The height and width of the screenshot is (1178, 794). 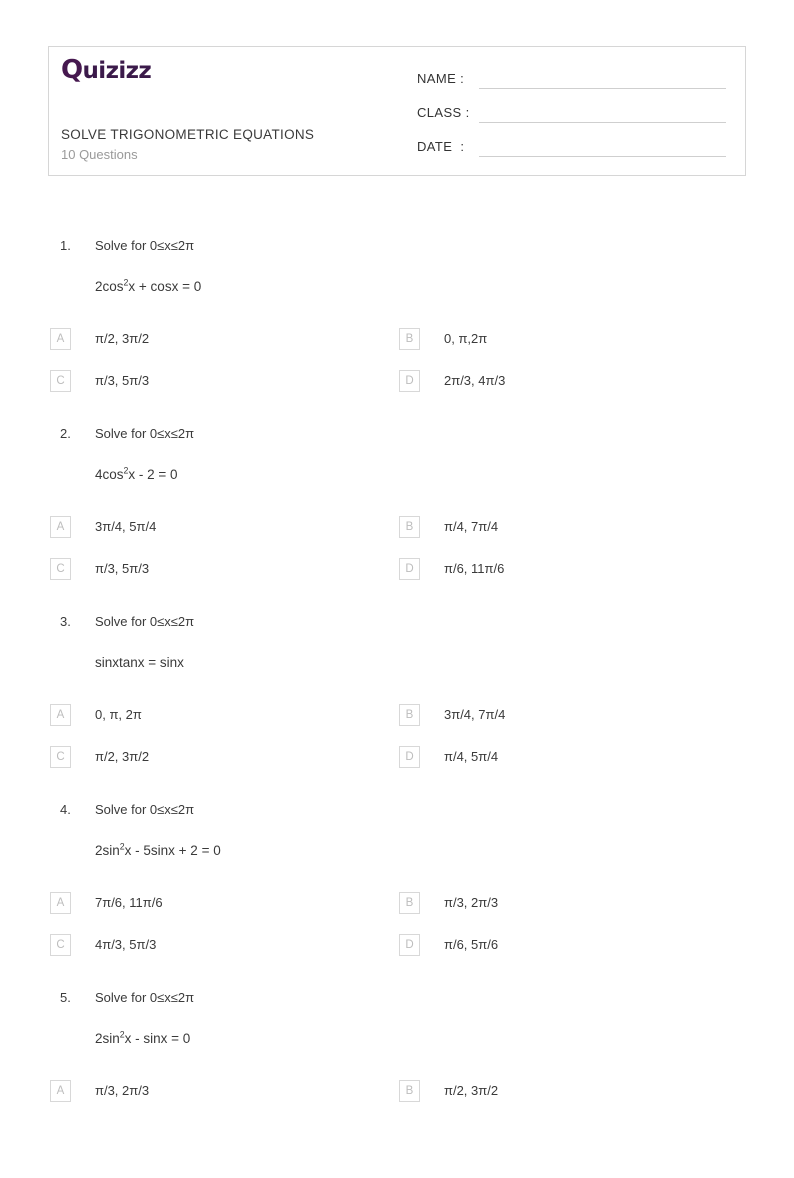 I want to click on equation-base: sinxtanx = sinx, so click(x=139, y=662).